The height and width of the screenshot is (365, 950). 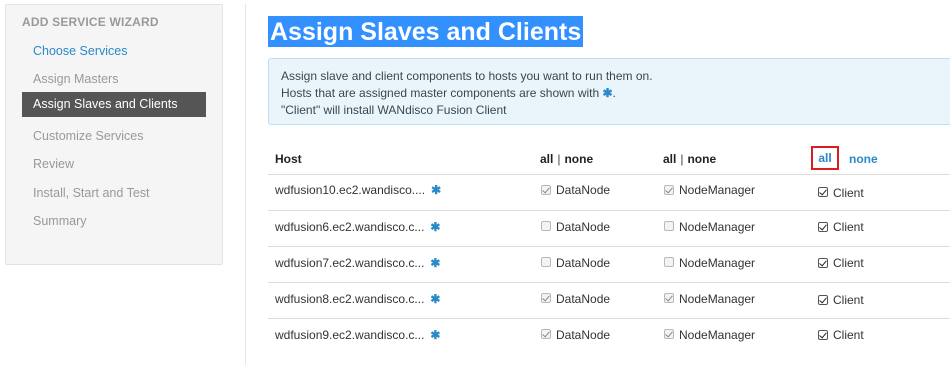 What do you see at coordinates (578, 159) in the screenshot?
I see `datanode-select-none-link: none` at bounding box center [578, 159].